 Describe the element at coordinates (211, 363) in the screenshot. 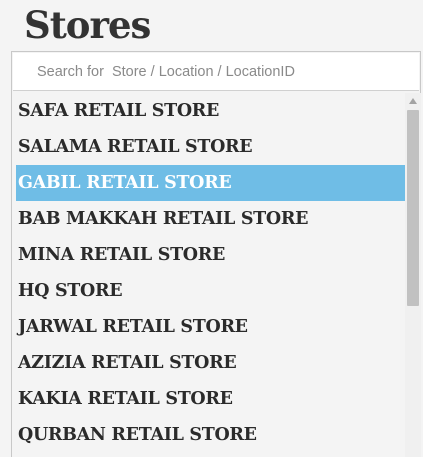

I see `list-item: AZIZIA RETAIL STORE` at that location.